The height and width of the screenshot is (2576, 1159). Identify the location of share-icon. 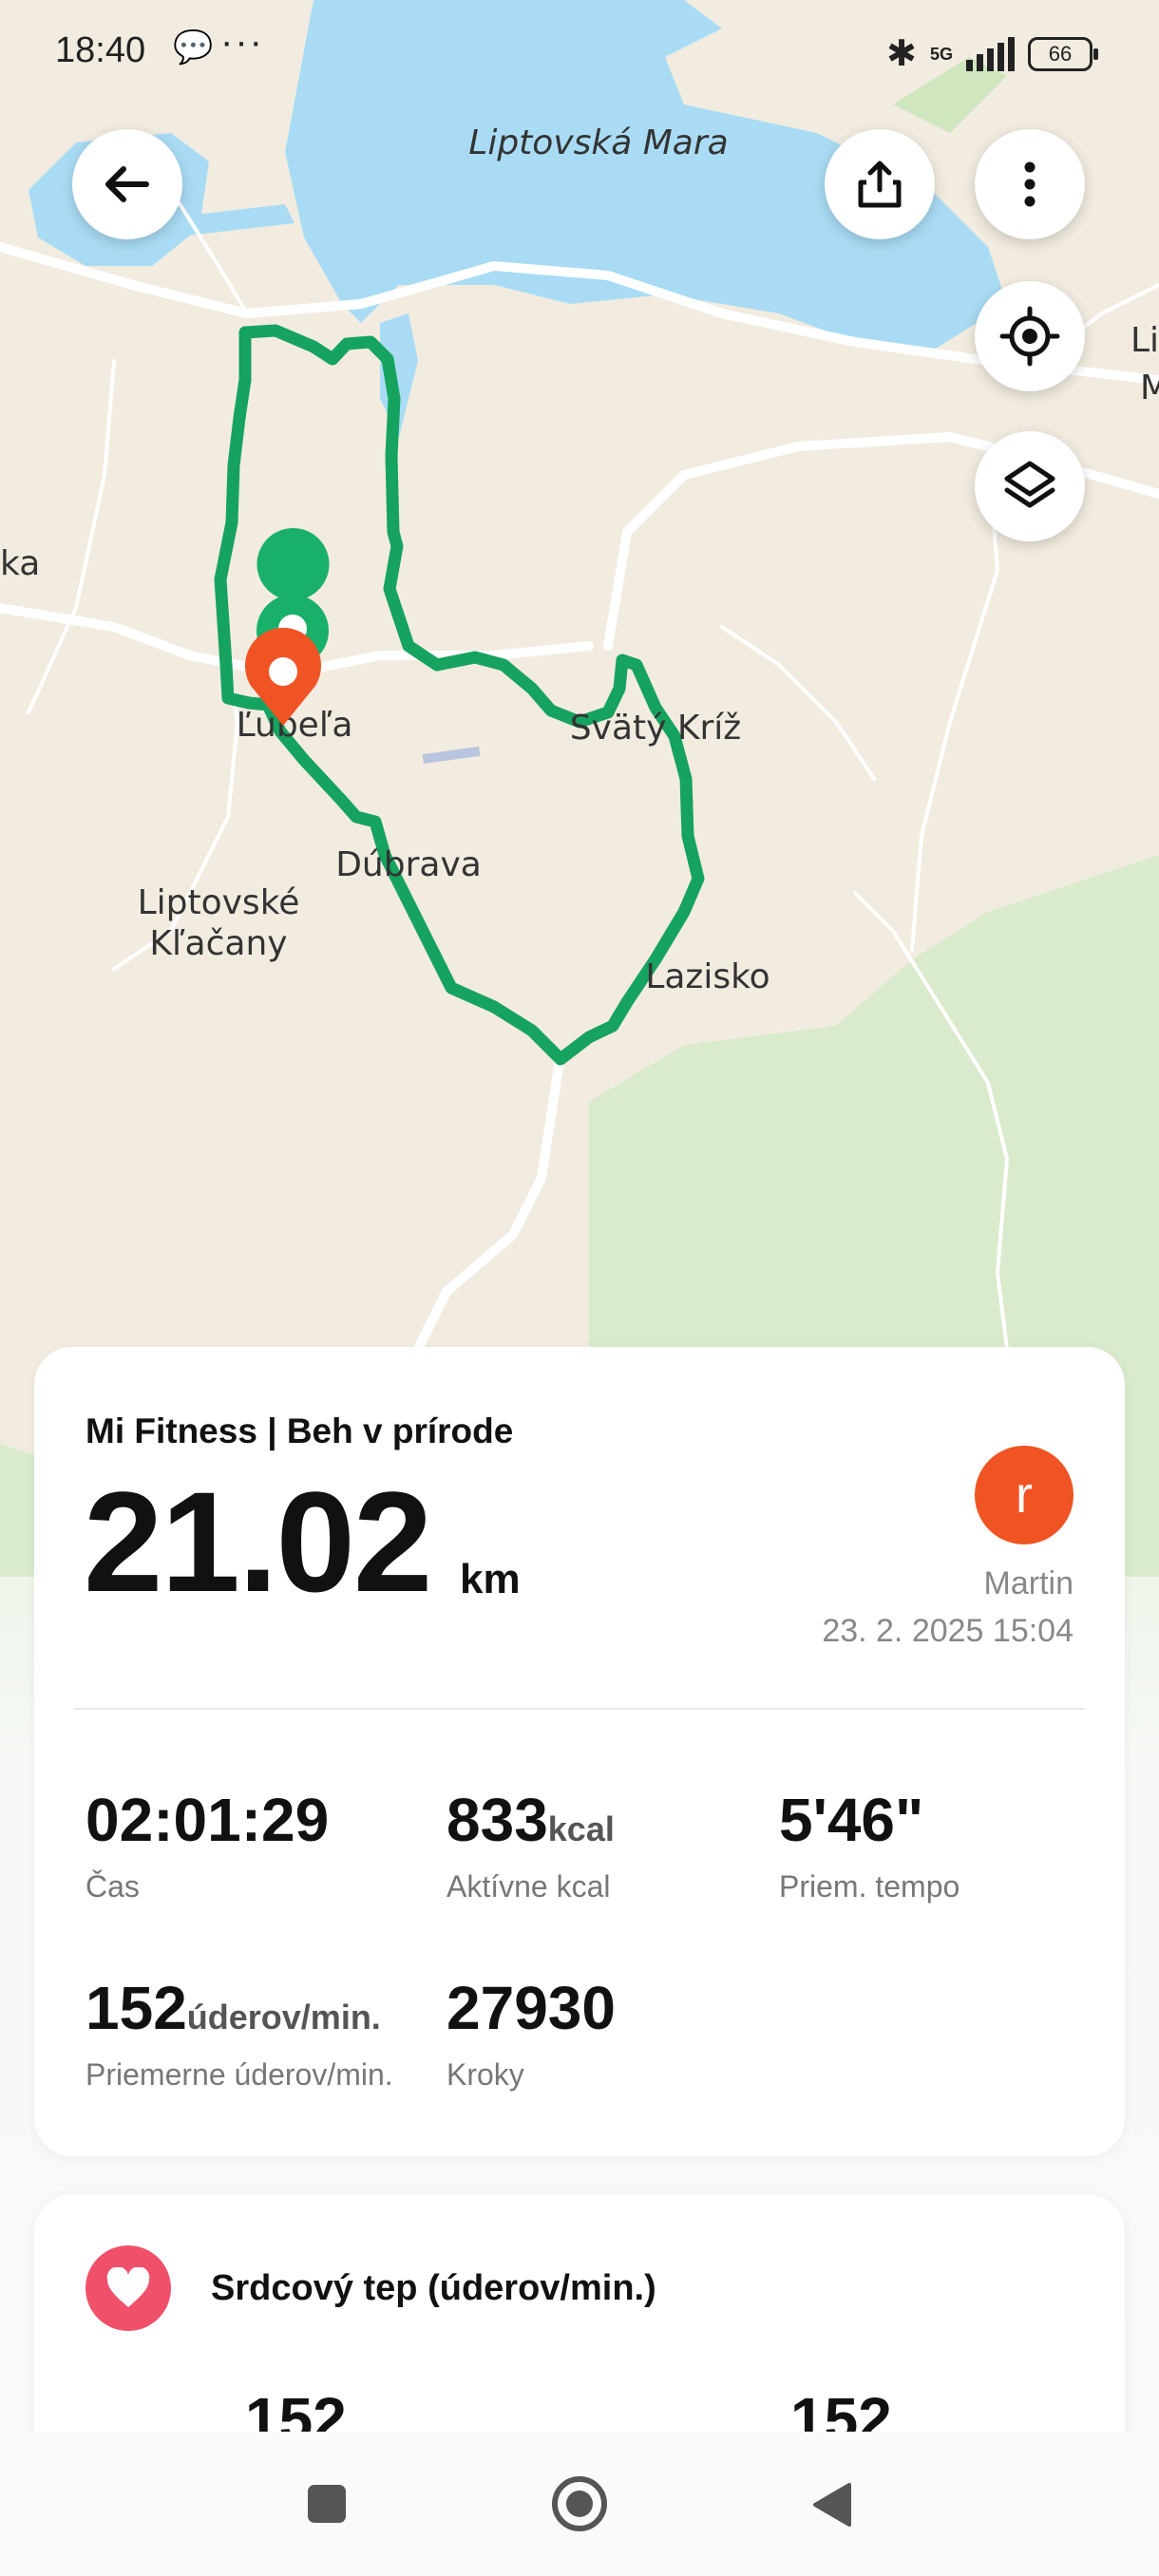
(880, 184).